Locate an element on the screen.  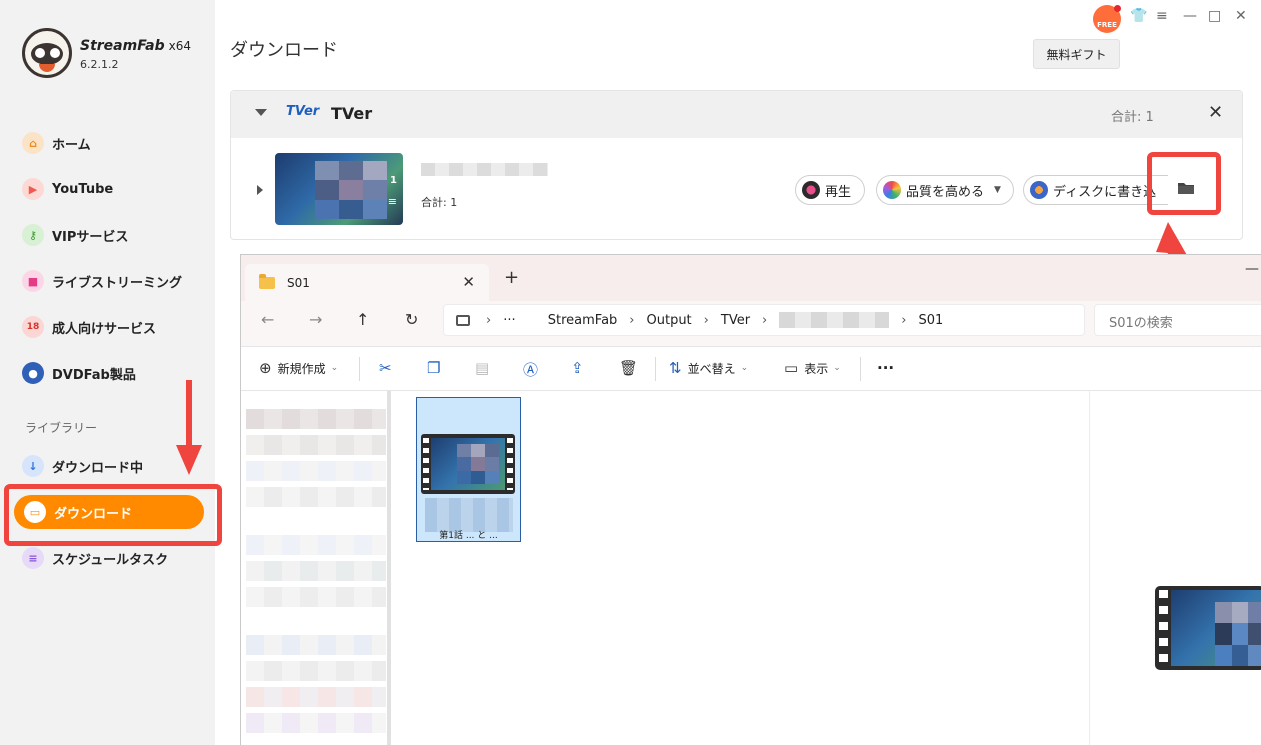
trash-icon: 🗑 is located at coordinates (629, 368).